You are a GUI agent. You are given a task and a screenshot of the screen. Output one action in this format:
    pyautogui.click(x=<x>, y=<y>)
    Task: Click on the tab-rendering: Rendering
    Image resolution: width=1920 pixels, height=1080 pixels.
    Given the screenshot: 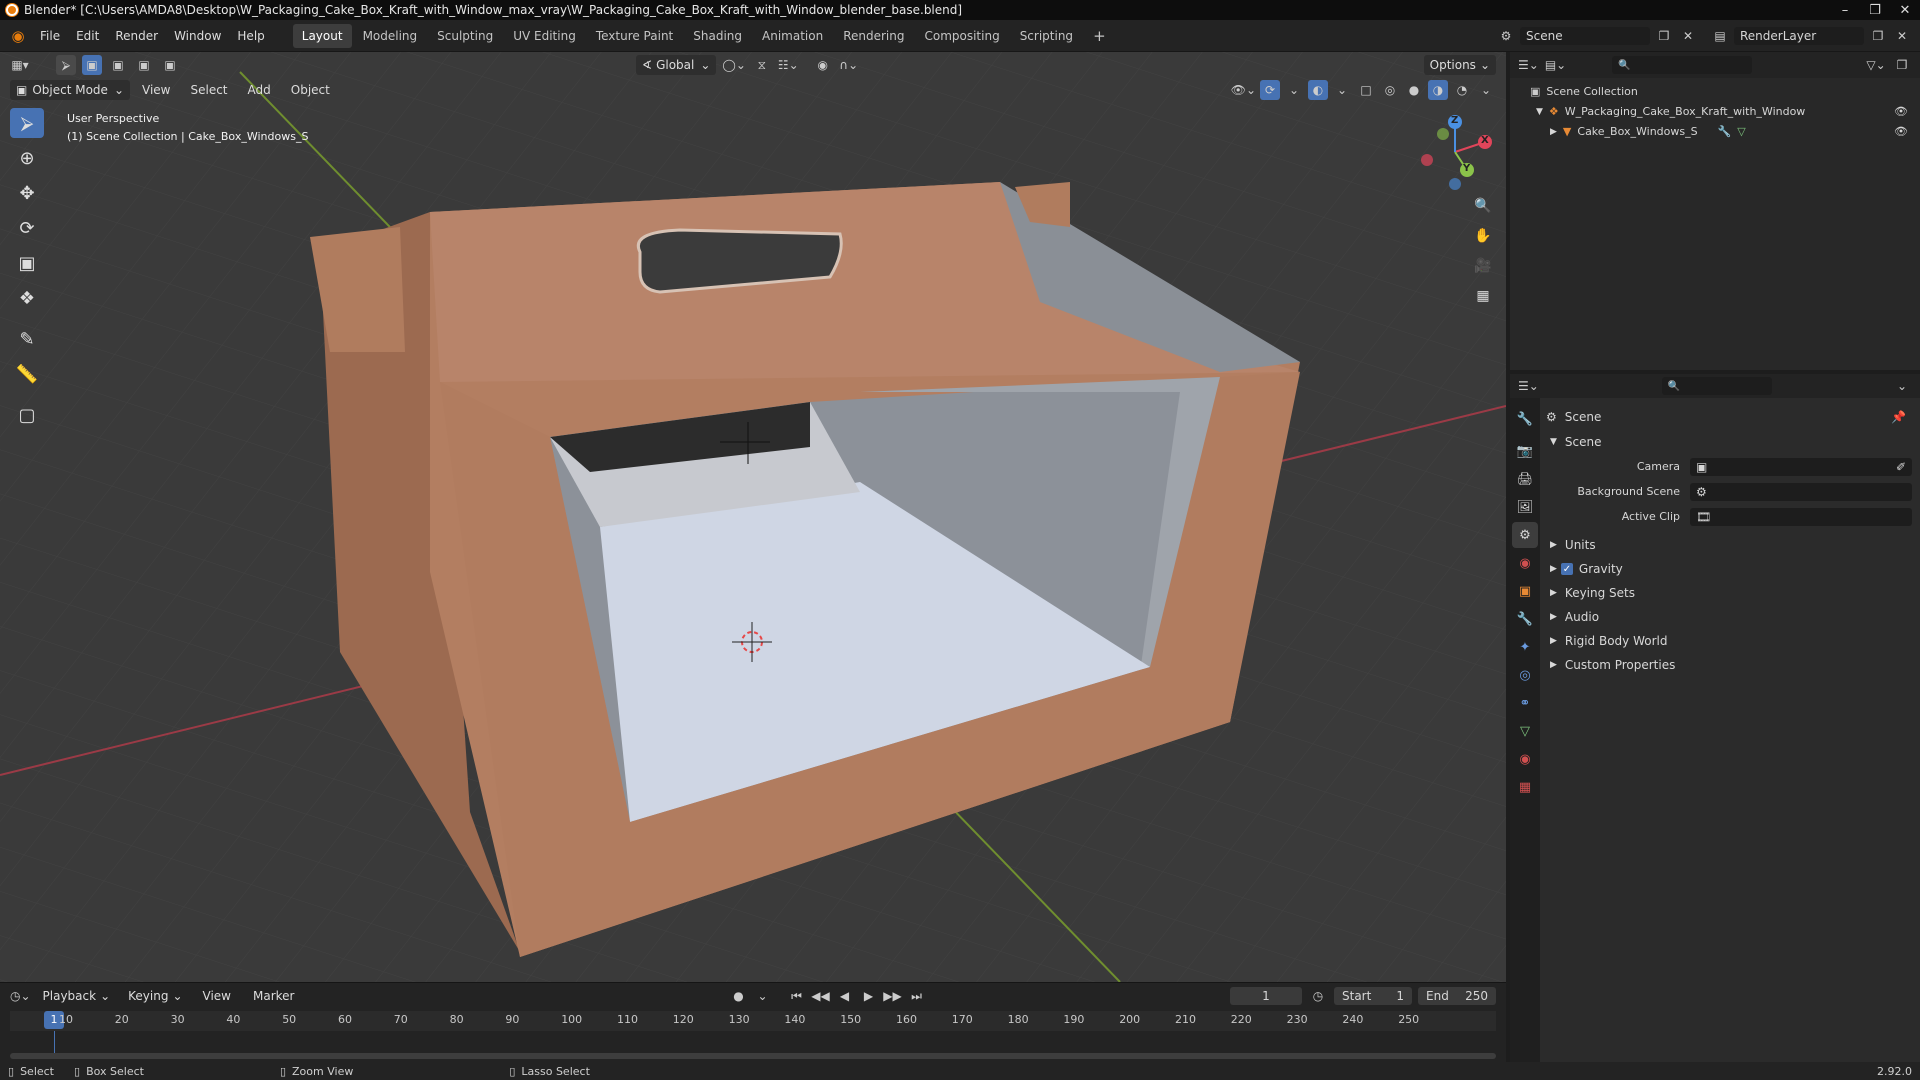 What is the action you would take?
    pyautogui.click(x=873, y=36)
    